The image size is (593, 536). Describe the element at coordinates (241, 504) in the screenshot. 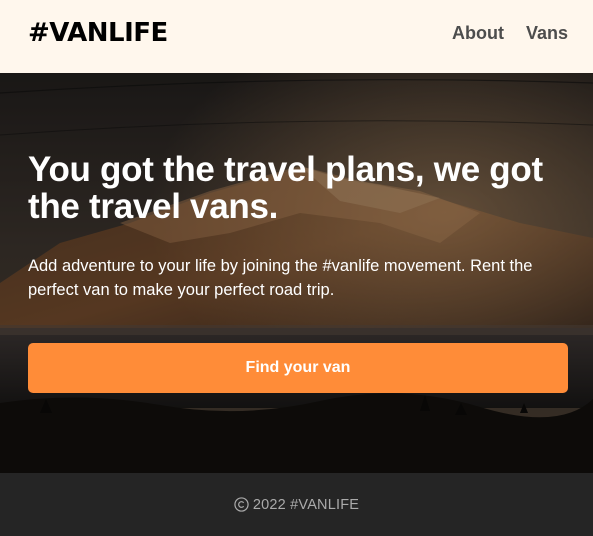

I see `copyright-icon` at that location.